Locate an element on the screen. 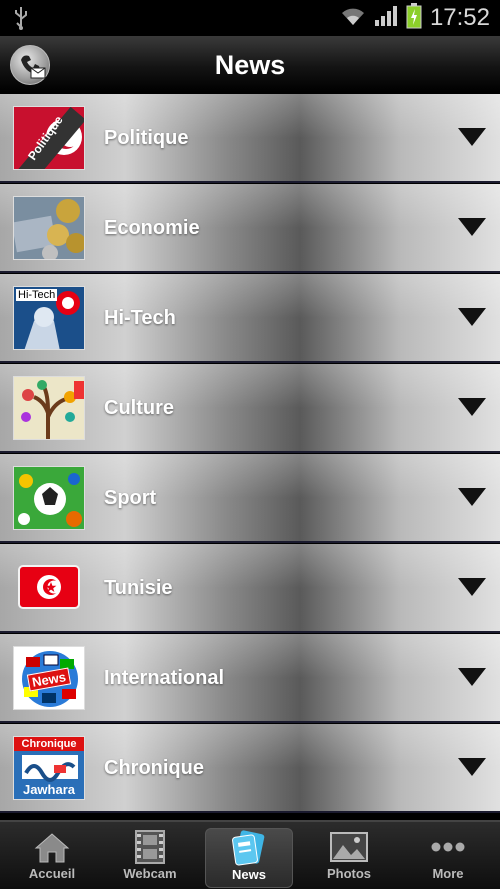  clock: 17:52 is located at coordinates (459, 17).